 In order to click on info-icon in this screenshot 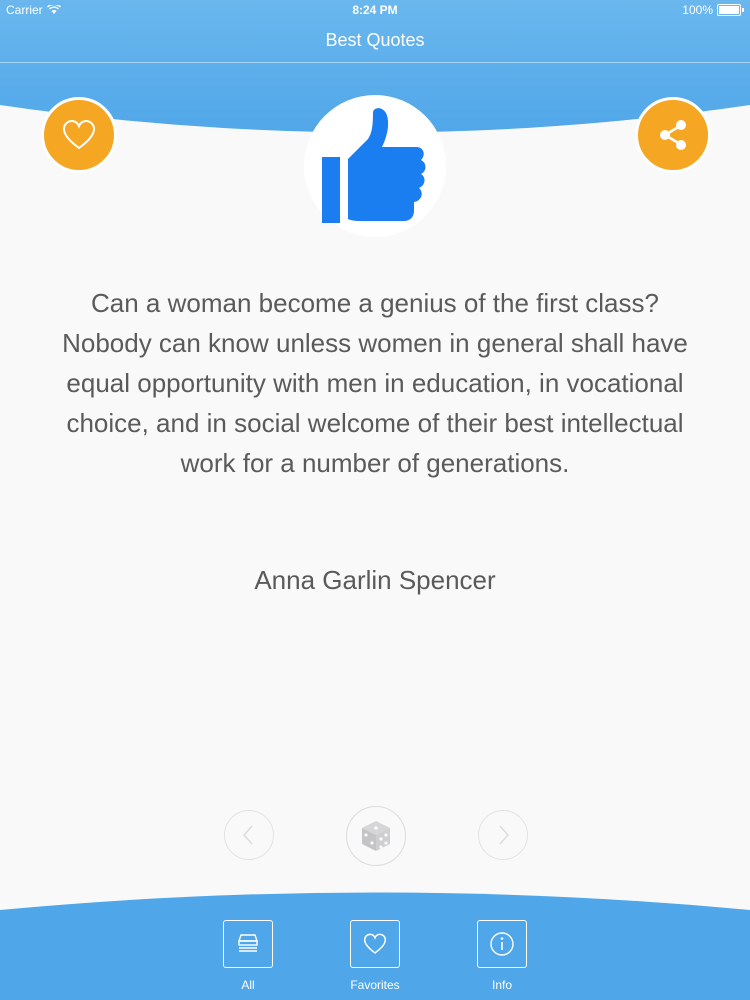, I will do `click(502, 944)`.